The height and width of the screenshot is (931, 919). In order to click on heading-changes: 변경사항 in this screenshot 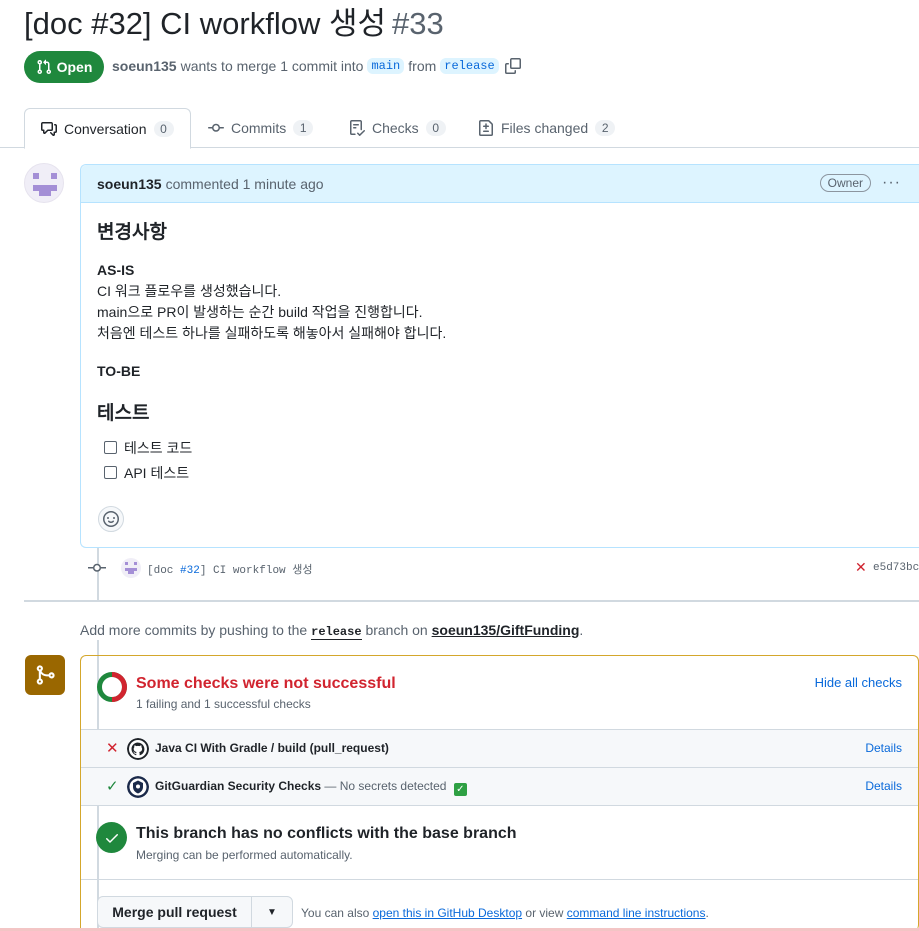, I will do `click(132, 232)`.